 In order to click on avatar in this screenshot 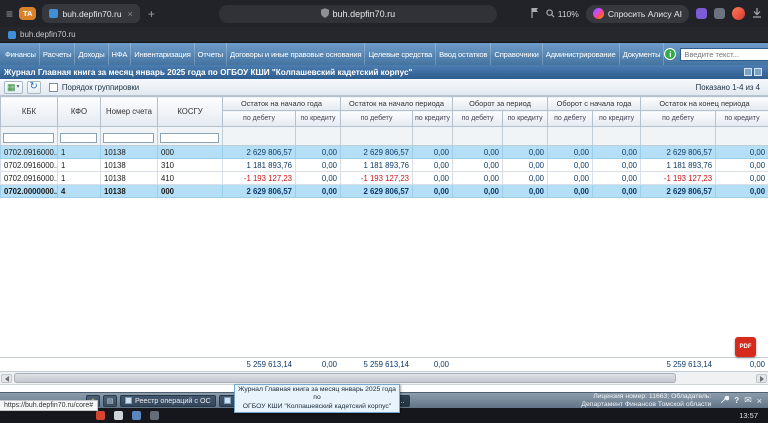, I will do `click(738, 13)`.